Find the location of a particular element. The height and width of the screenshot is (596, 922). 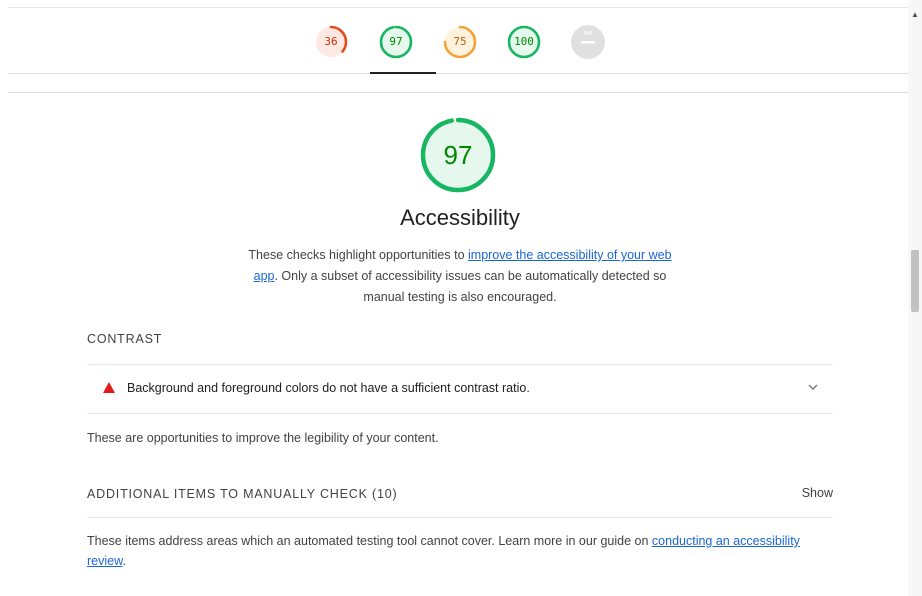

mini-gauges: 36 97 75 100 PWA is located at coordinates (460, 40).